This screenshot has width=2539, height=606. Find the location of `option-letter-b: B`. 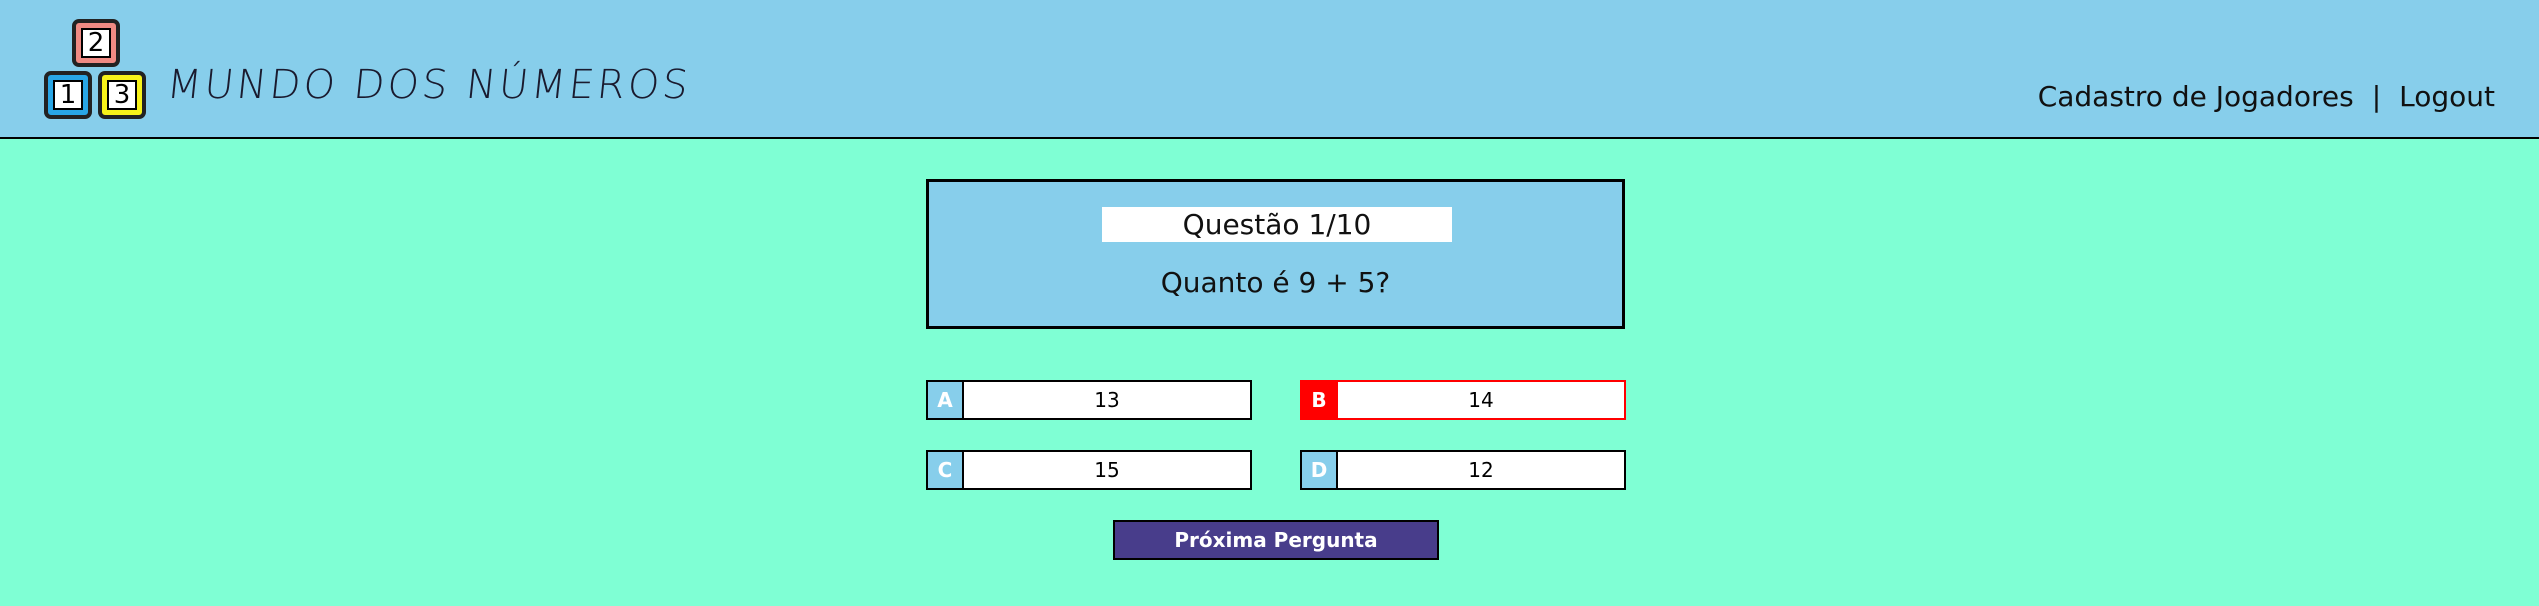

option-letter-b: B is located at coordinates (1320, 400).